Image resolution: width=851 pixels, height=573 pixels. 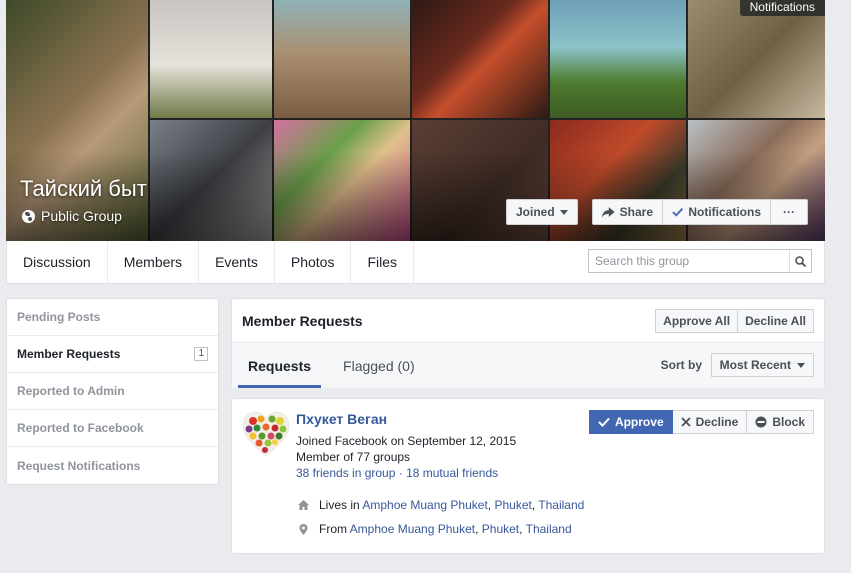 I want to click on sidebar-item-label: Reported to Admin, so click(x=71, y=391).